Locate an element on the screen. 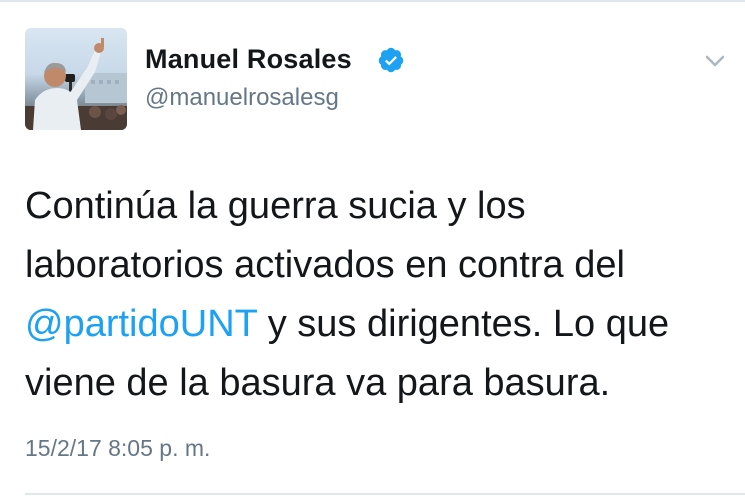 This screenshot has width=745, height=496. tweet-timestamp: 15/2/17 8:05 p. m. is located at coordinates (117, 448).